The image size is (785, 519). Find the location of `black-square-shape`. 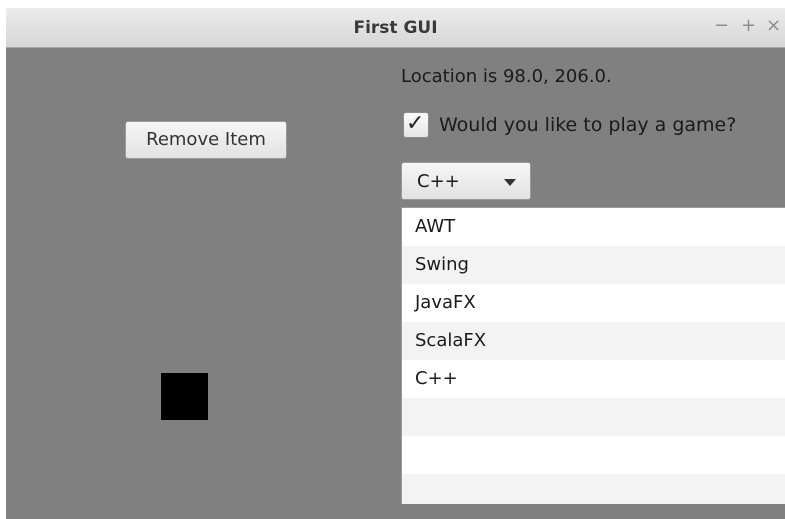

black-square-shape is located at coordinates (184, 396).